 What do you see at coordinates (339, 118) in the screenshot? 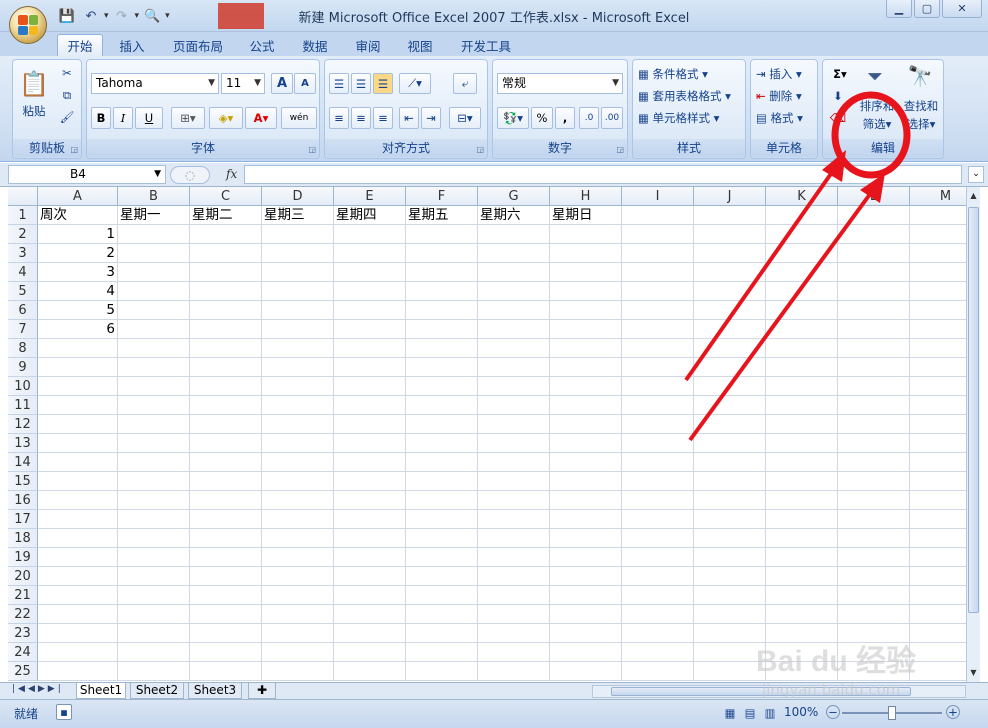
I see `align-left-icon: ≡` at bounding box center [339, 118].